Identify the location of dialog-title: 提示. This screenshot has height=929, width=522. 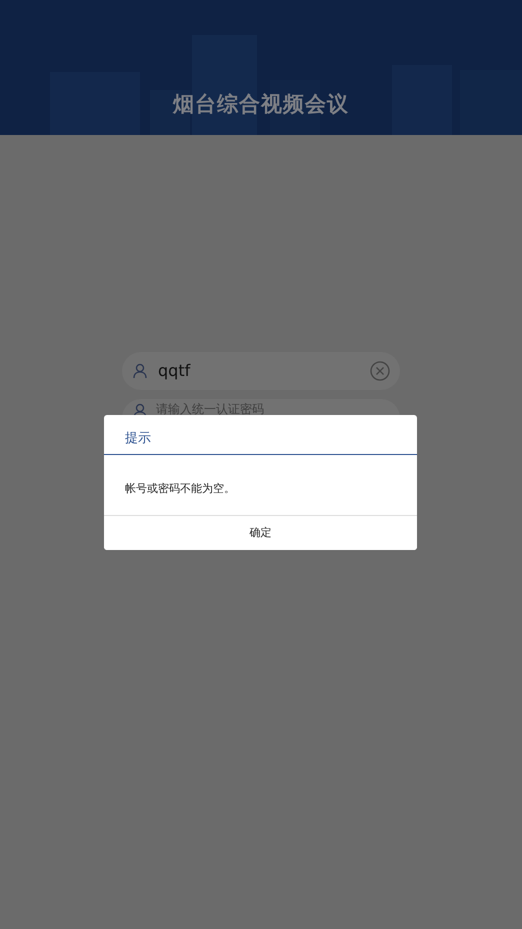
(260, 435).